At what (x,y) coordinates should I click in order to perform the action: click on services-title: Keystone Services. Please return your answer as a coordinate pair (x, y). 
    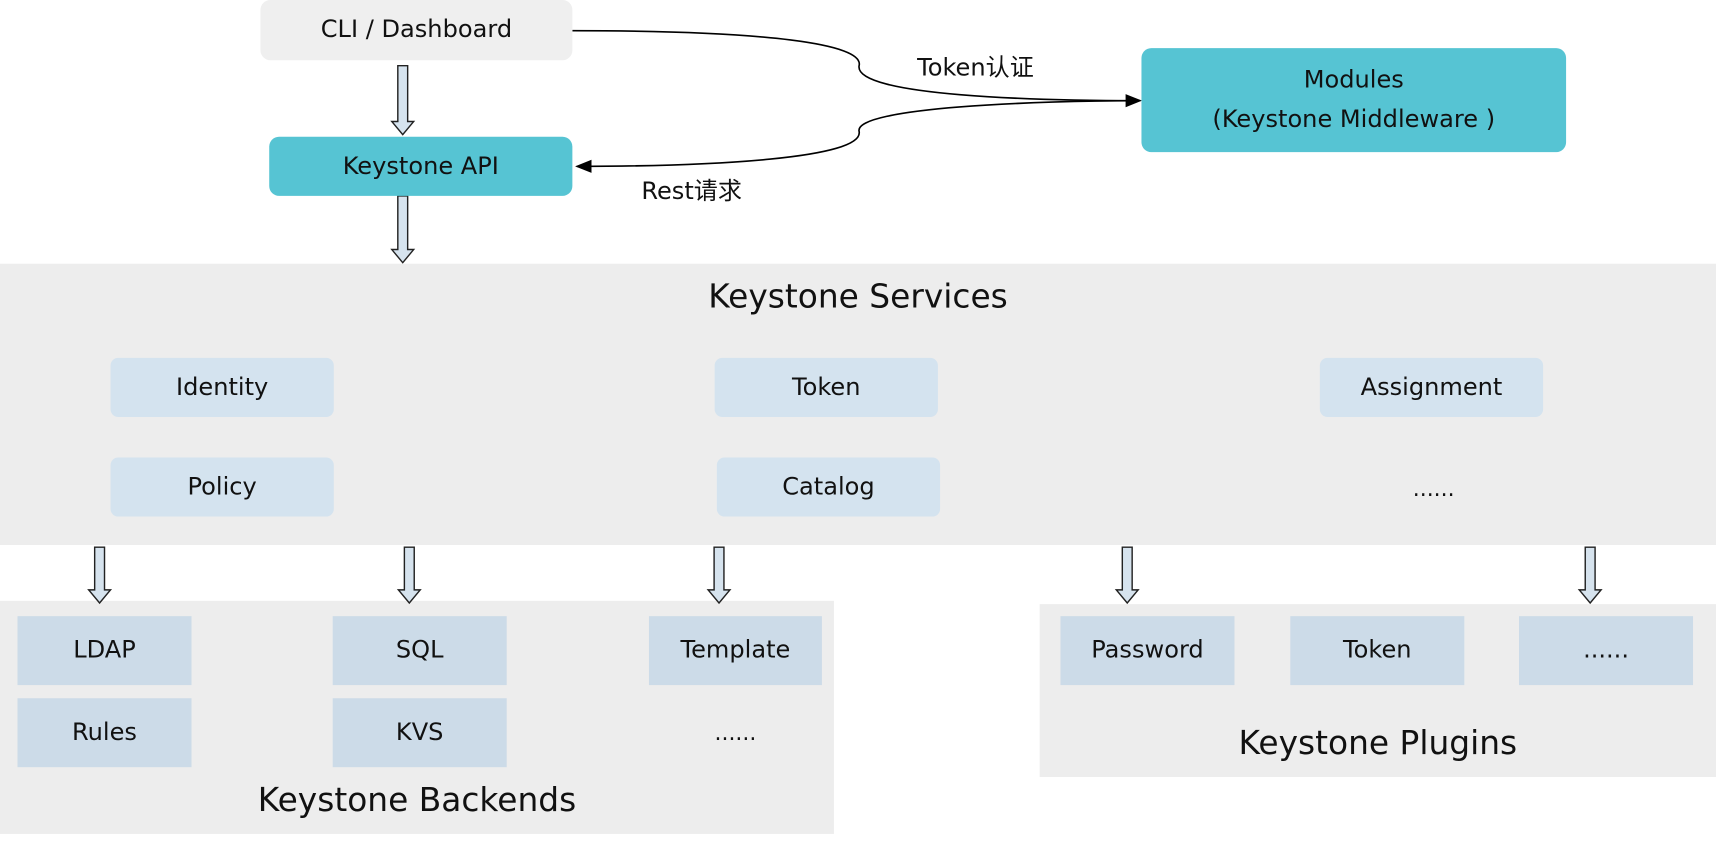
    Looking at the image, I should click on (858, 297).